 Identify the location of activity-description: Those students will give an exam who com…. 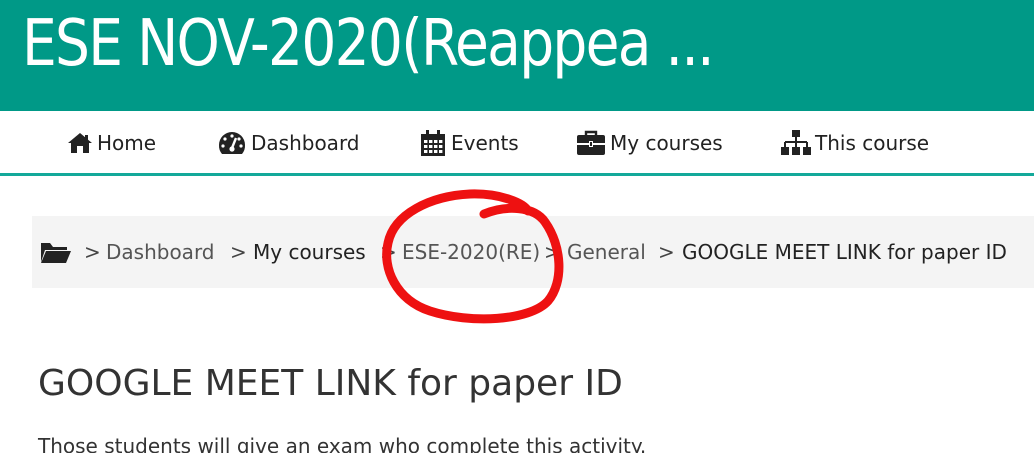
(342, 443).